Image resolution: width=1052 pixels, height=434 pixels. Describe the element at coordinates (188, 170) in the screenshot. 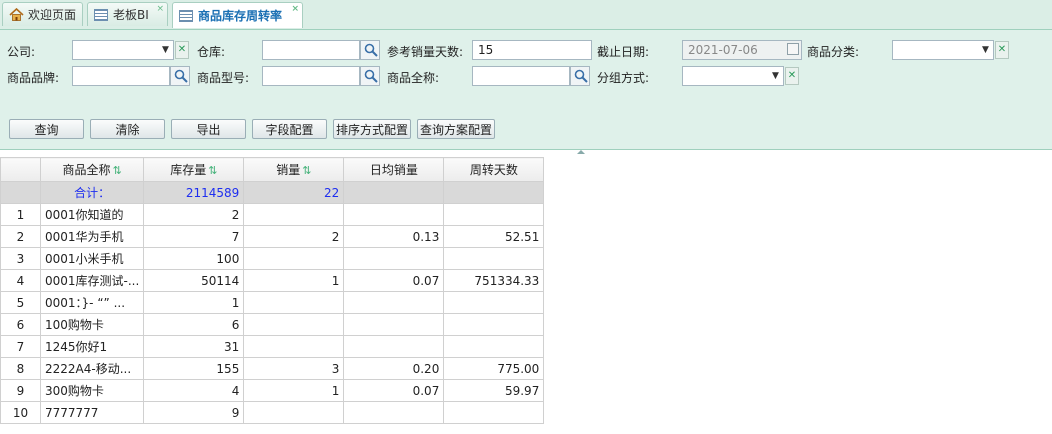

I see `header-label: 库存量` at that location.